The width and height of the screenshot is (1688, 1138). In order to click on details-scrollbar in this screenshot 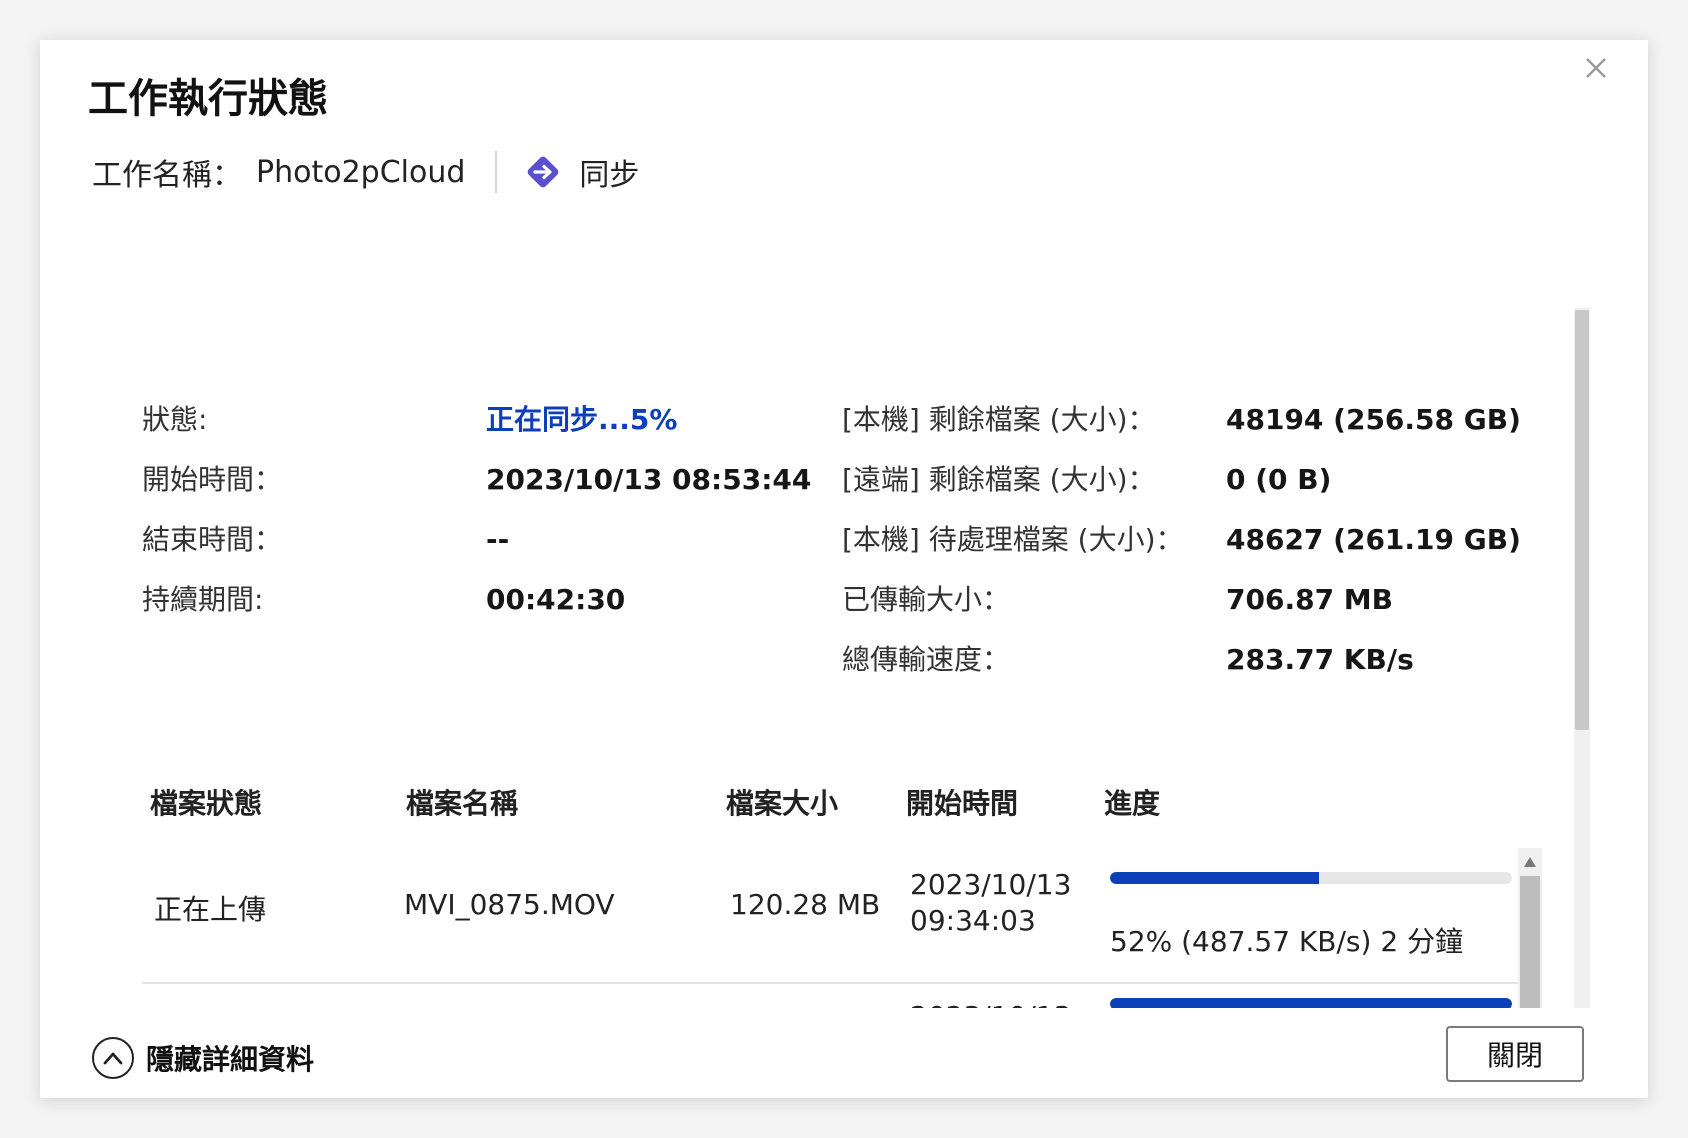, I will do `click(1582, 658)`.